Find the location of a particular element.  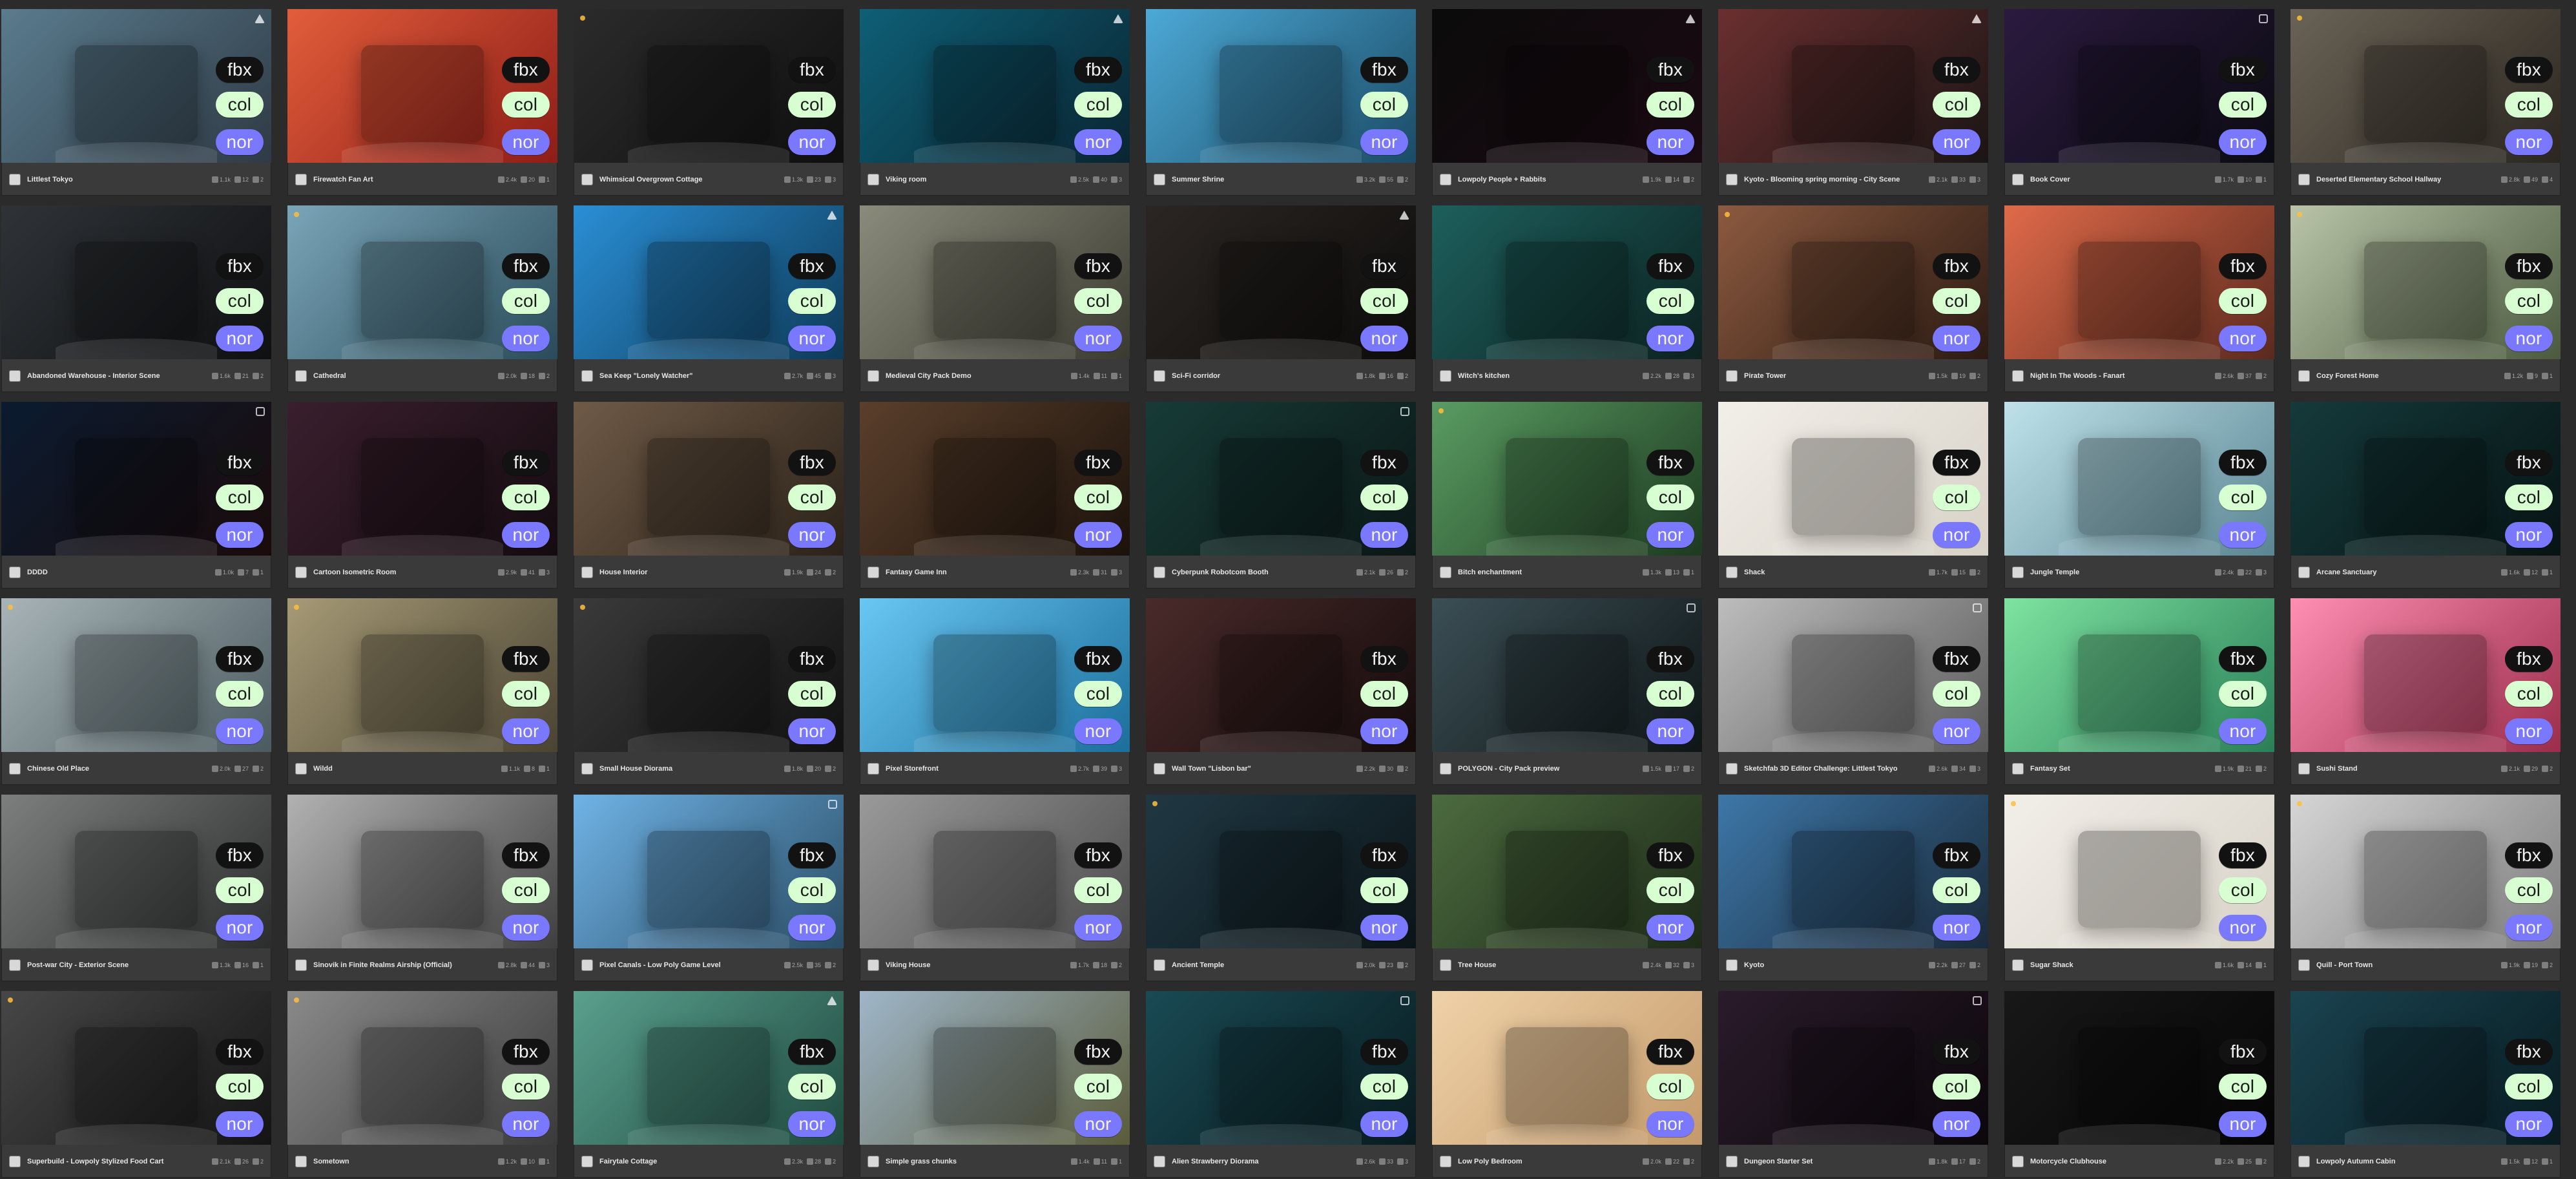

model-card: fbx col nor Viking room 2.5k 40 3 is located at coordinates (995, 102).